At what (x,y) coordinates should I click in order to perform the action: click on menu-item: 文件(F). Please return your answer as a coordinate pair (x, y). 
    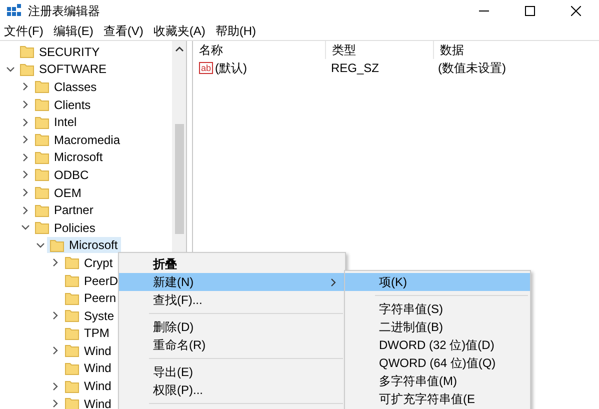
    Looking at the image, I should click on (25, 31).